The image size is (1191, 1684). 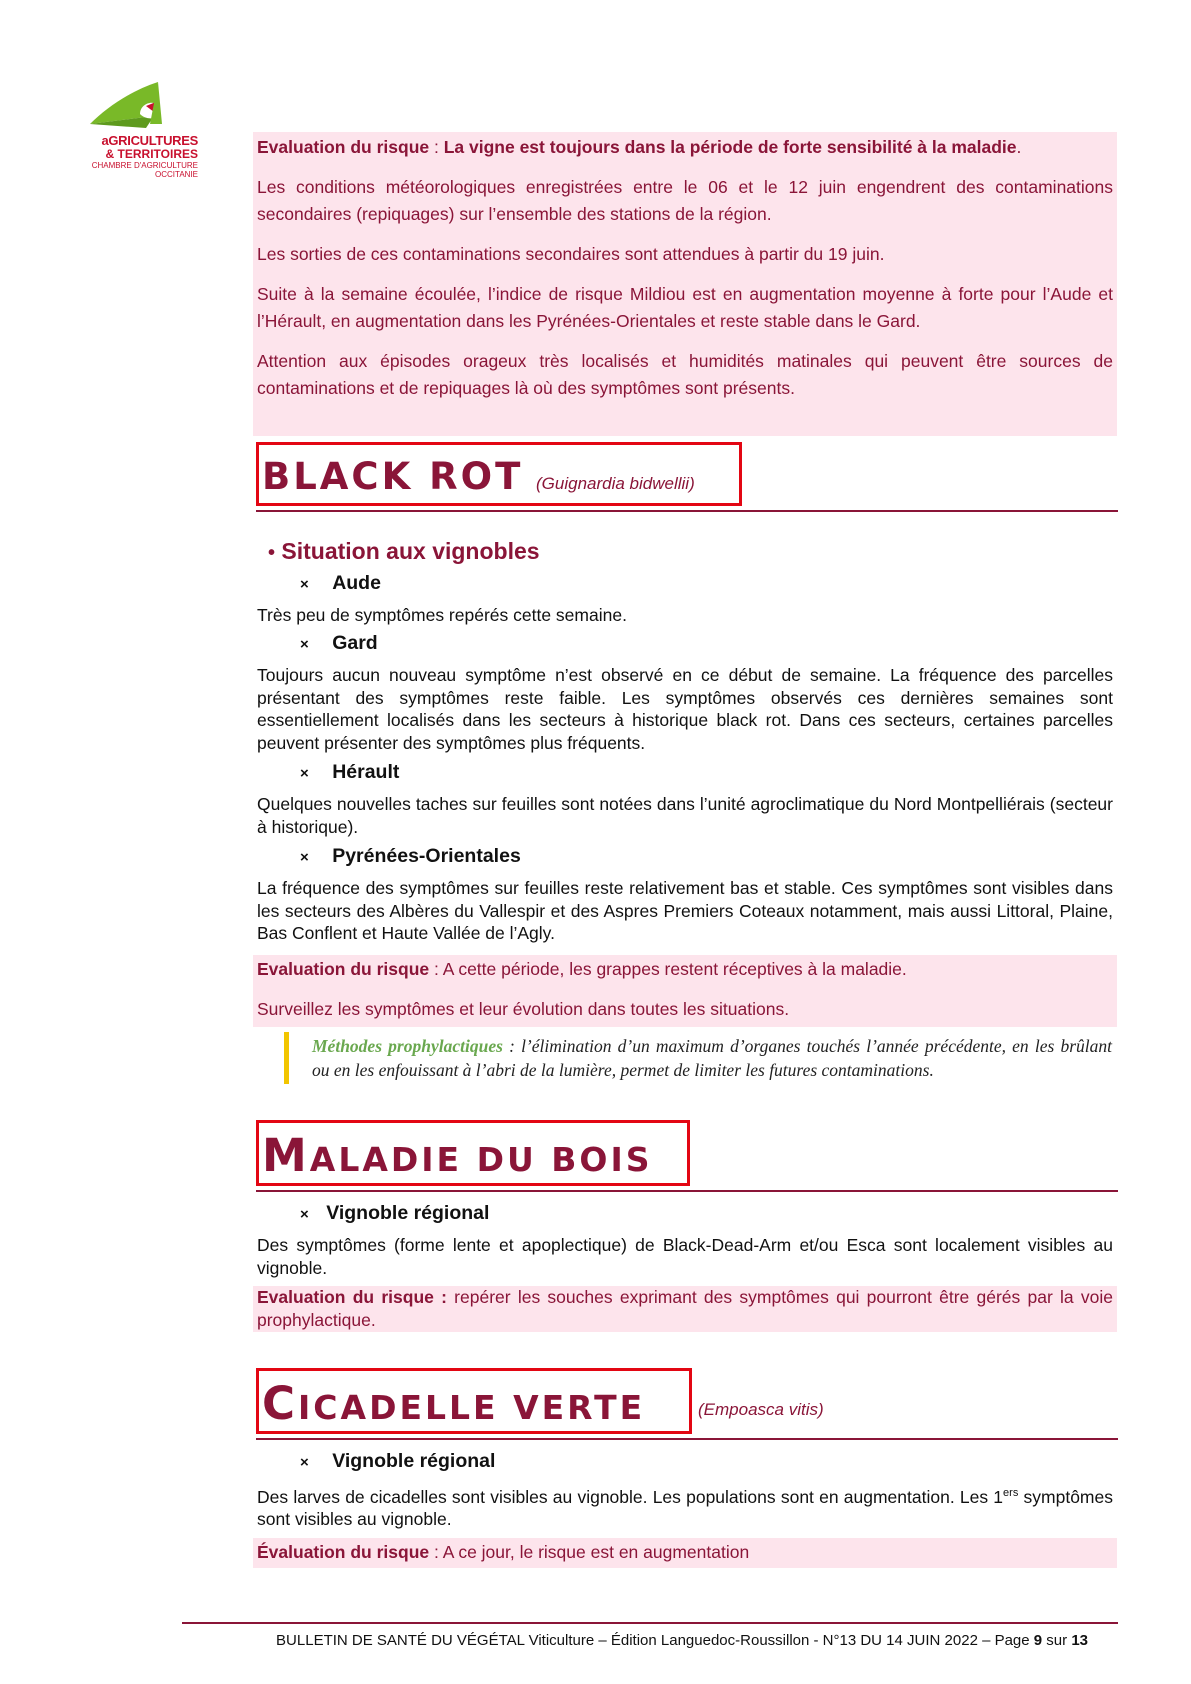 I want to click on logo-line-2: & TERRITOIRES, so click(x=151, y=154).